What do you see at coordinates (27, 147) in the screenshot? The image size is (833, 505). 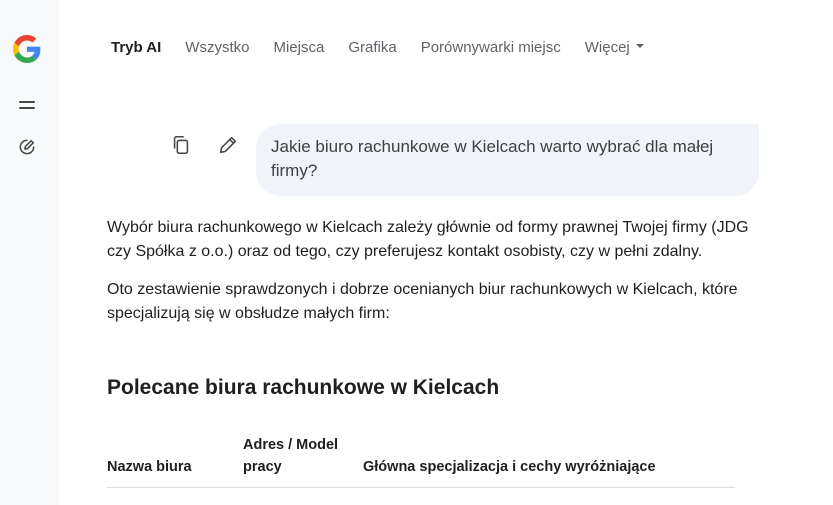 I see `edit-icon` at bounding box center [27, 147].